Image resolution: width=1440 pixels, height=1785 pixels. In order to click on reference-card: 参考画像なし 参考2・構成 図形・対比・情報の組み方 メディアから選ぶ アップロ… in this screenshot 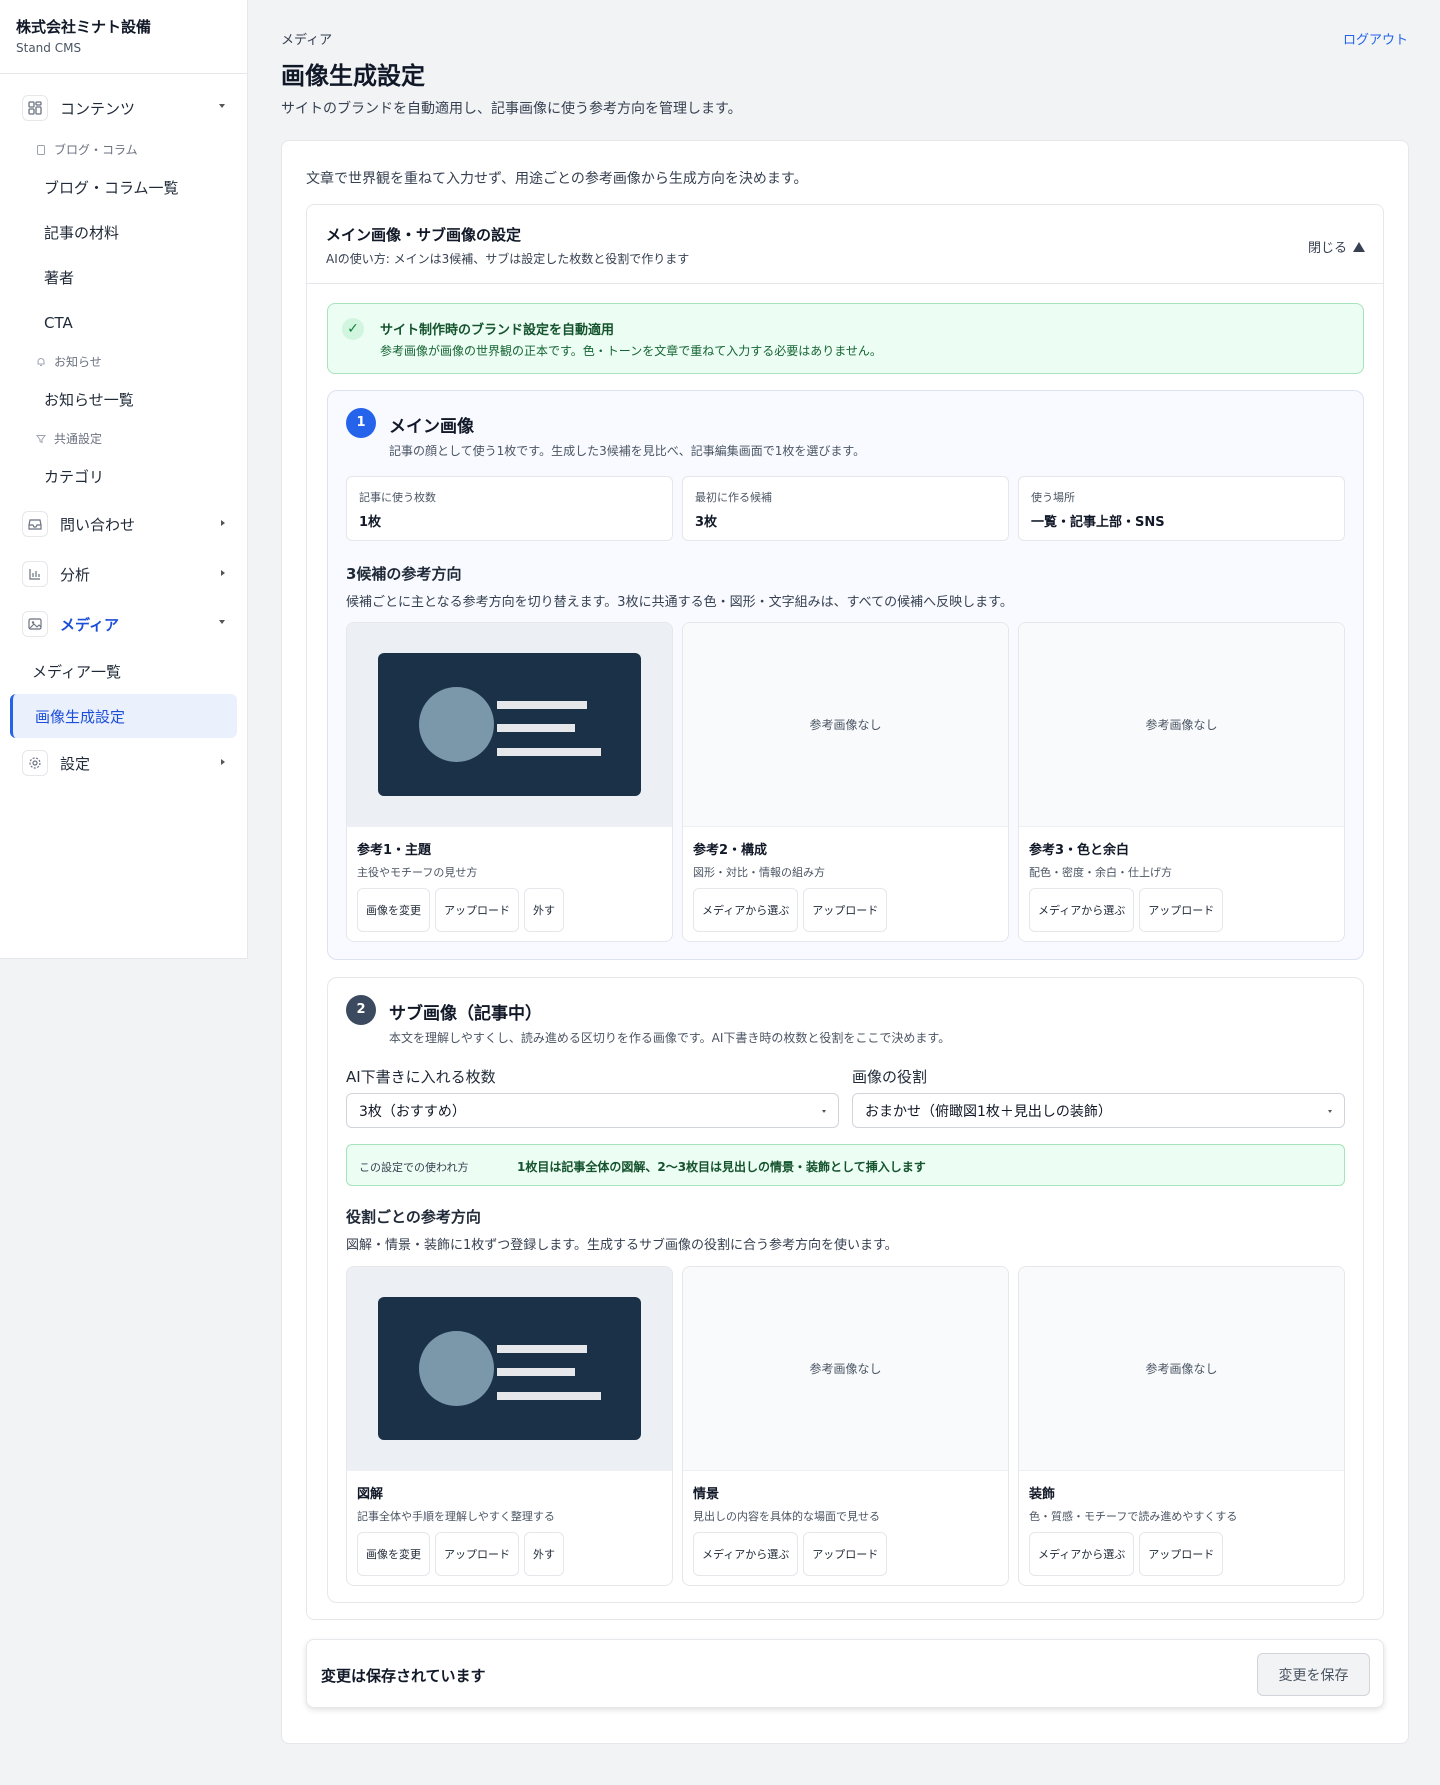, I will do `click(845, 782)`.